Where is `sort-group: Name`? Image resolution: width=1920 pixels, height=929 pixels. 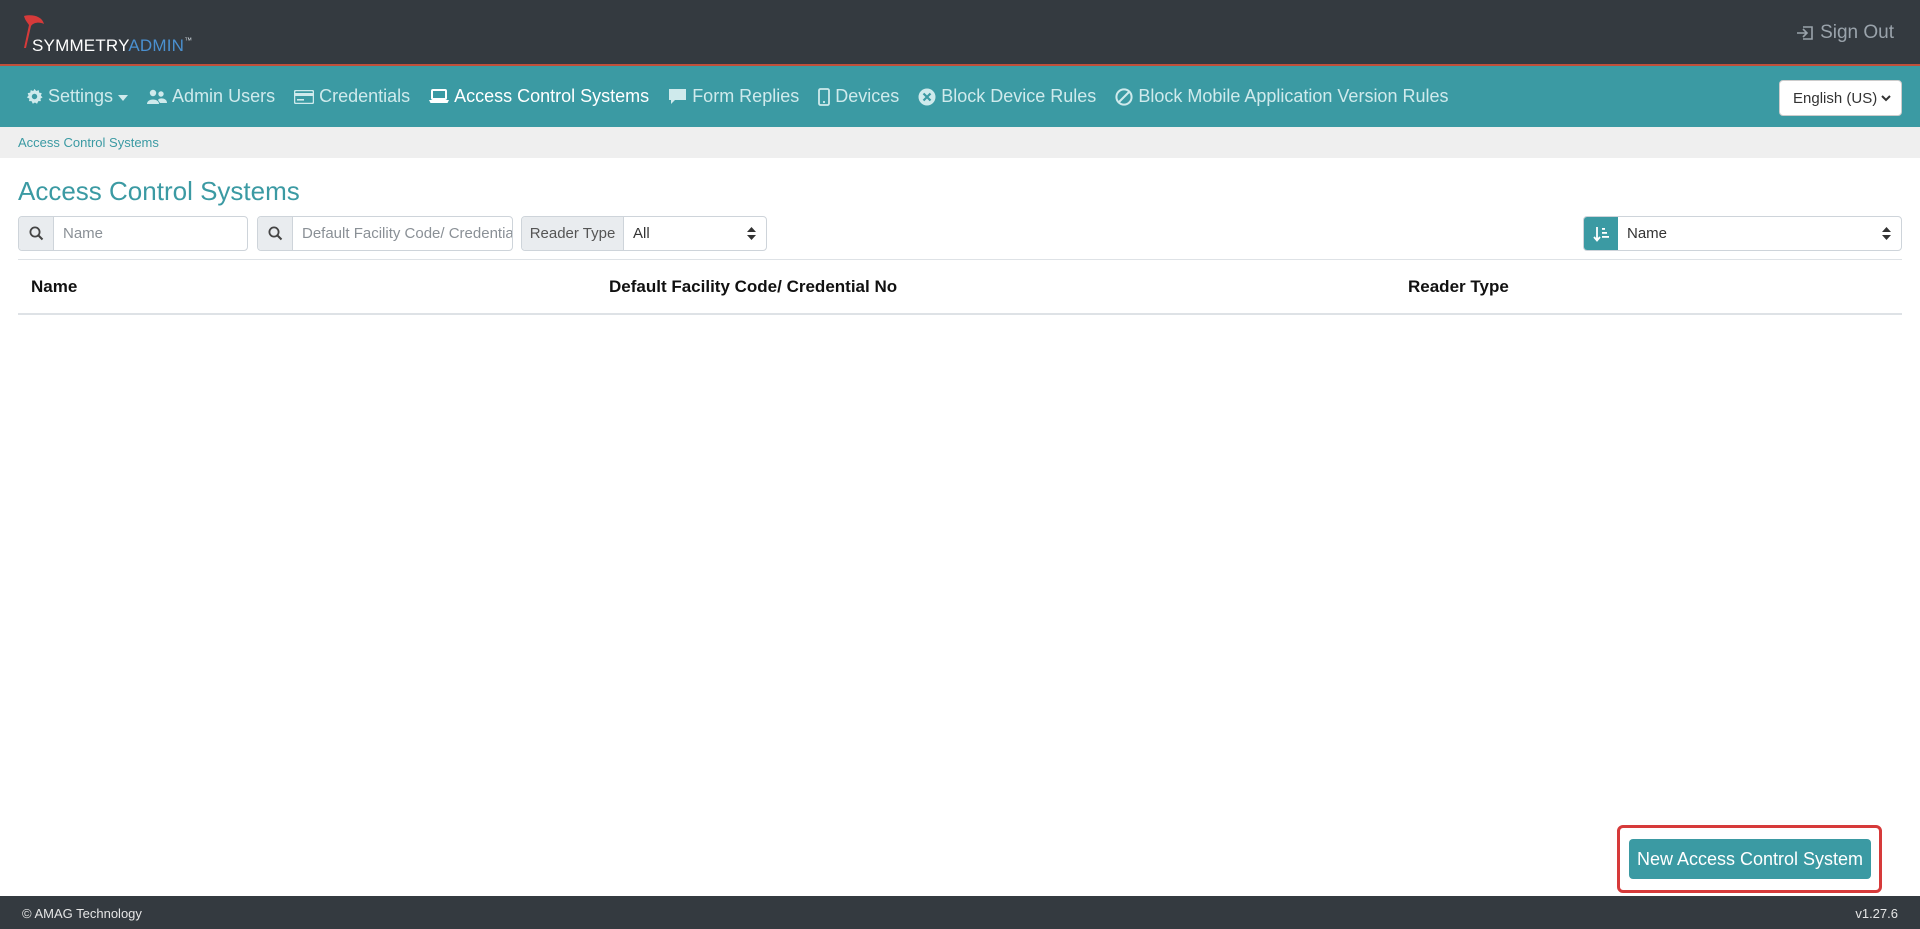 sort-group: Name is located at coordinates (1742, 233).